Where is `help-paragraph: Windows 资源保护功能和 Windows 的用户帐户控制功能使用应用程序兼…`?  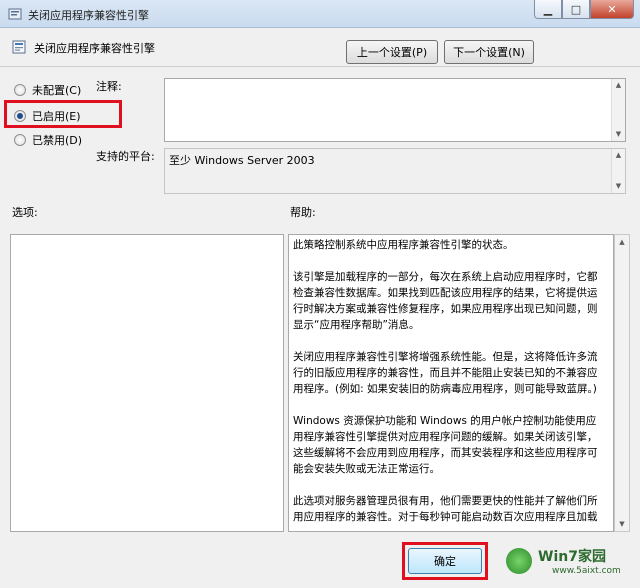 help-paragraph: Windows 资源保护功能和 Windows 的用户帐户控制功能使用应用程序兼… is located at coordinates (445, 445).